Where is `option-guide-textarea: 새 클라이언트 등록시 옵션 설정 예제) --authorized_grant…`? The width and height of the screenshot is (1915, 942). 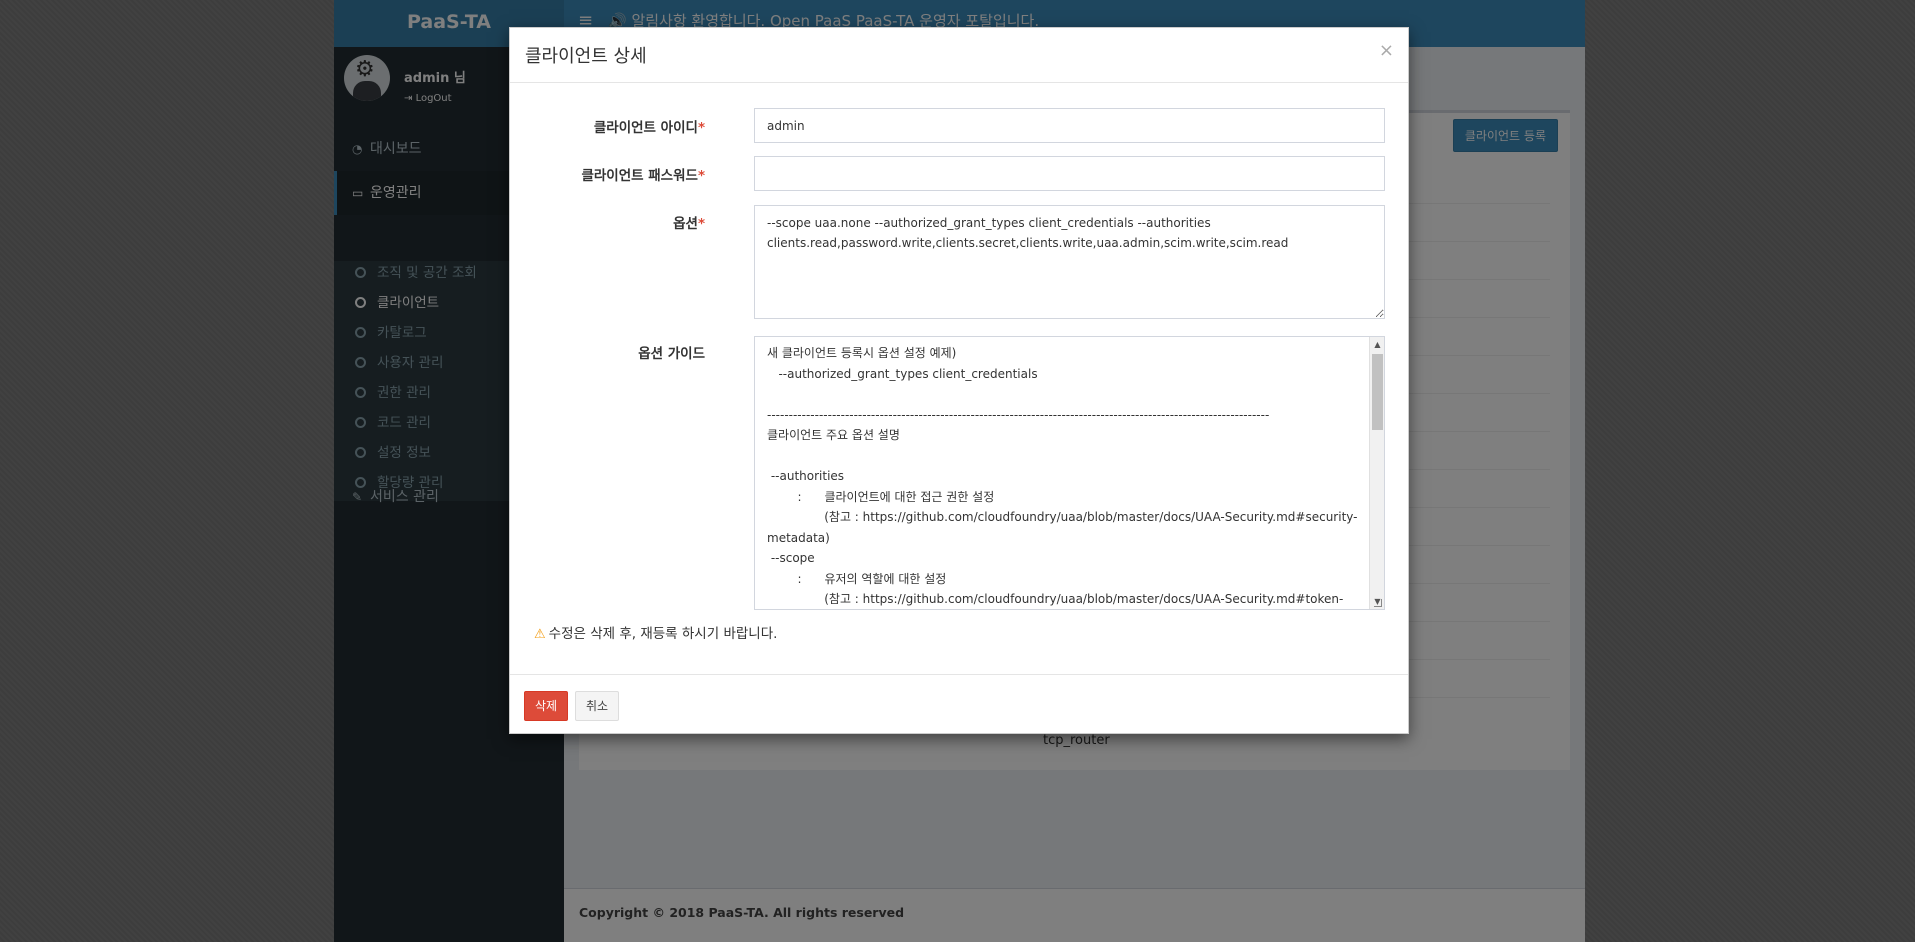
option-guide-textarea: 새 클라이언트 등록시 옵션 설정 예제) --authorized_grant… is located at coordinates (1069, 473).